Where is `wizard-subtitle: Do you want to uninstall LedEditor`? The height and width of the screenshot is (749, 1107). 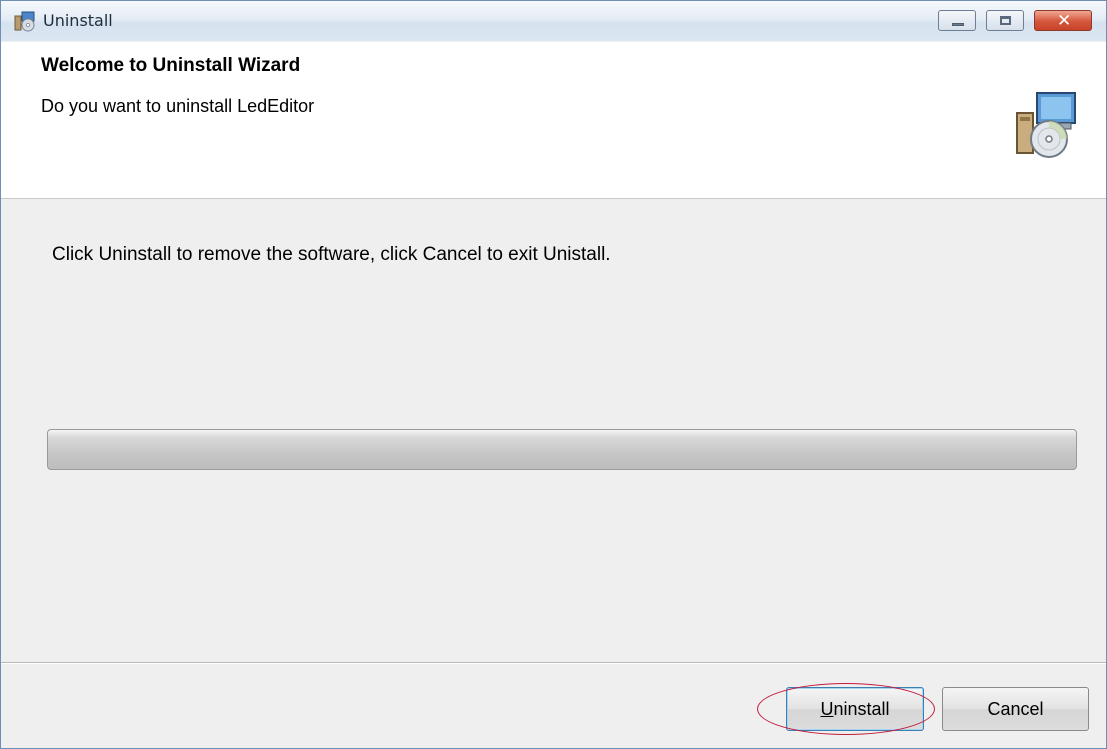
wizard-subtitle: Do you want to uninstall LedEditor is located at coordinates (178, 106).